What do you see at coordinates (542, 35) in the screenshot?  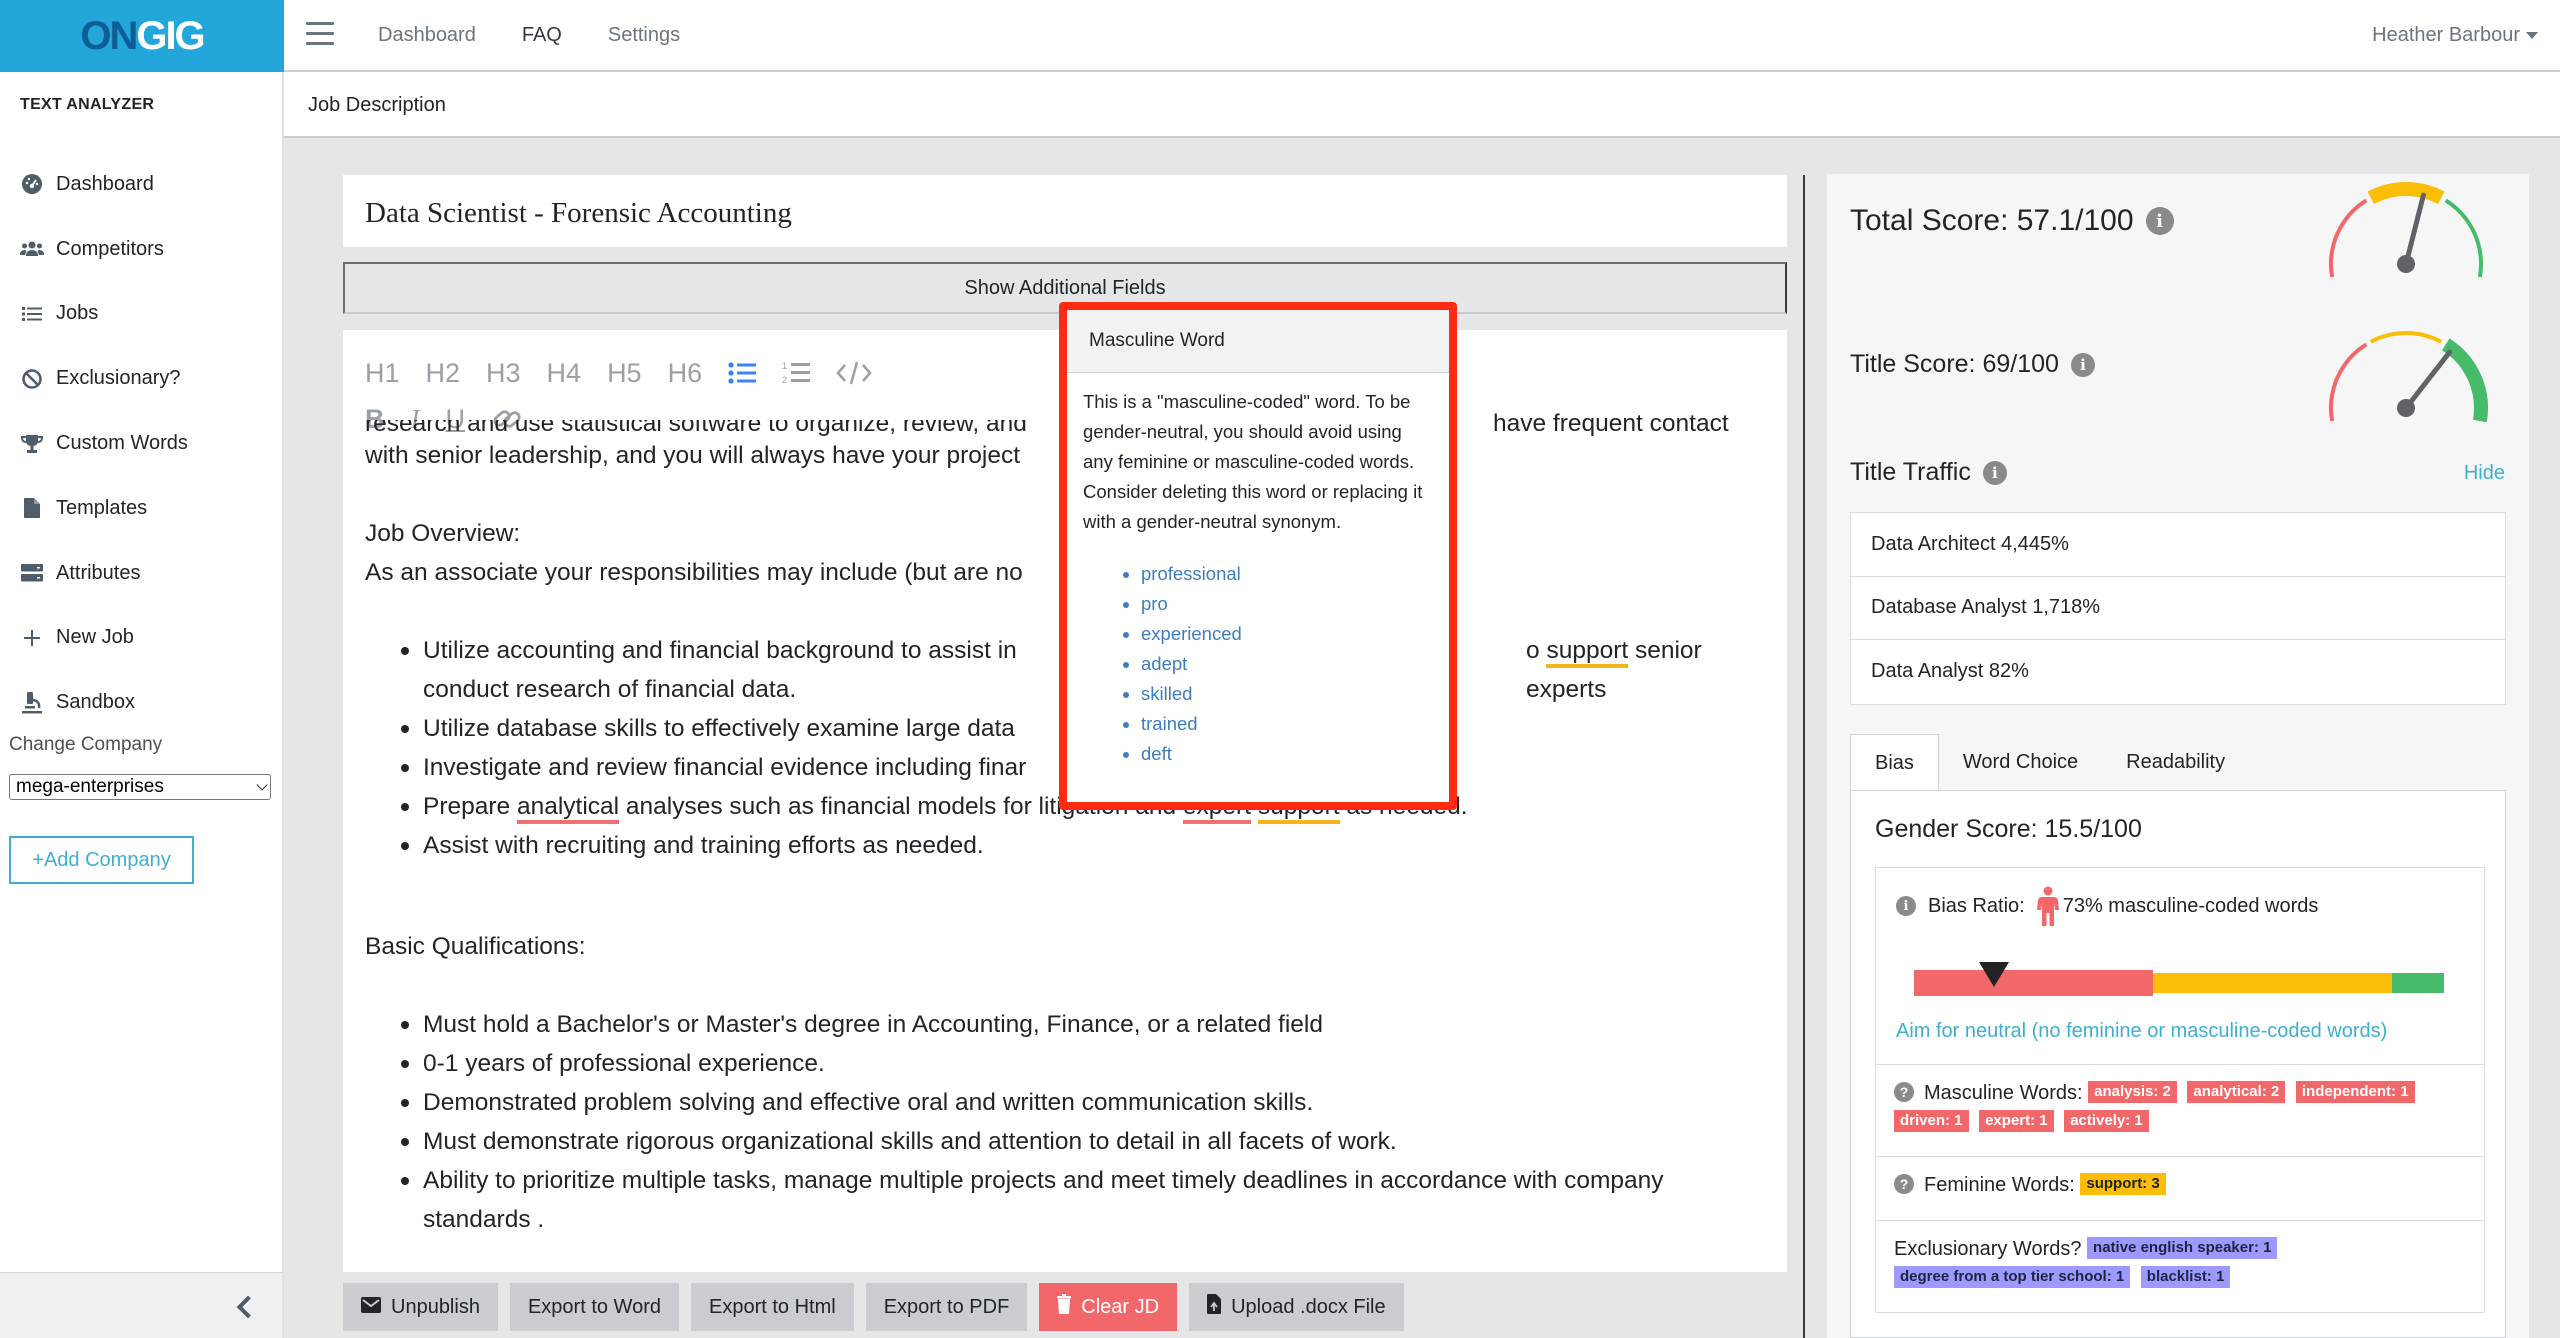 I see `nav-faq: FAQ` at bounding box center [542, 35].